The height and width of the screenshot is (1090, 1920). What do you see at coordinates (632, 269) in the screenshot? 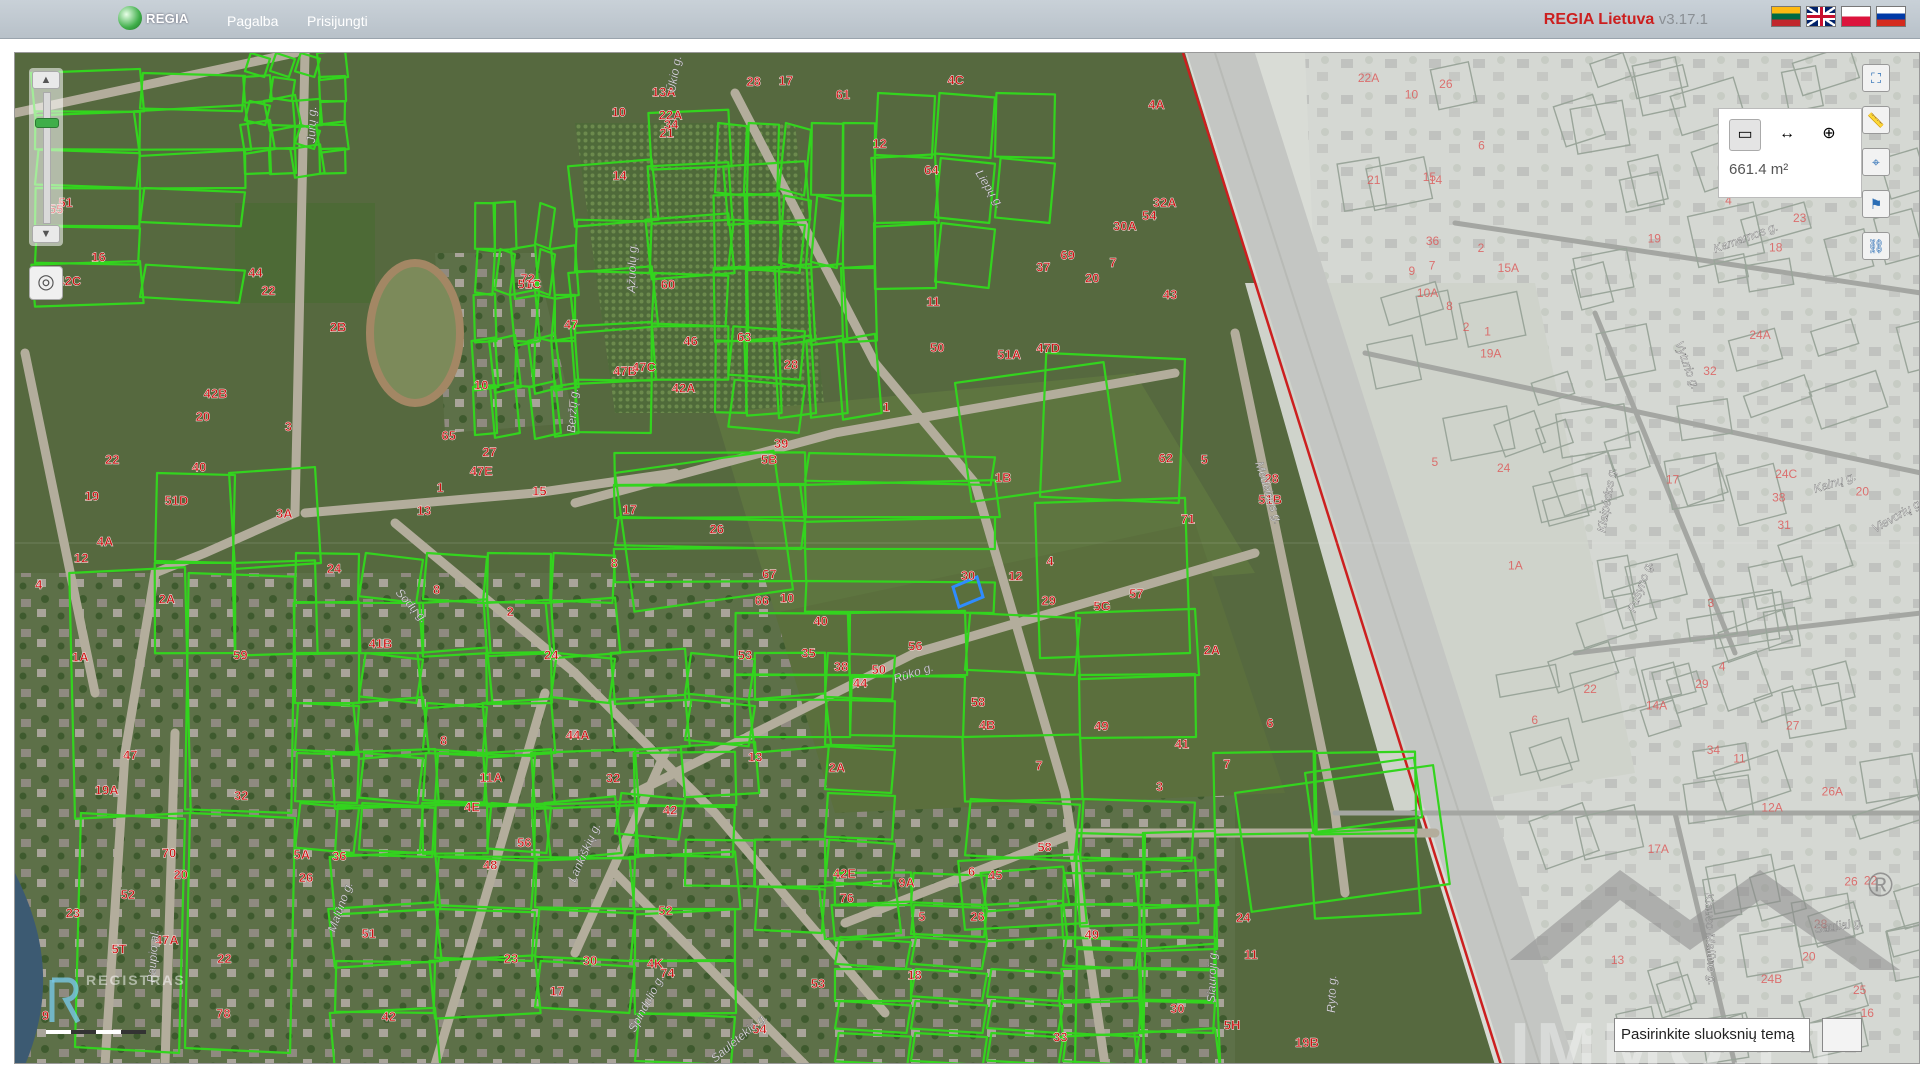
I see `street-name-label: Ąžuolų g.` at bounding box center [632, 269].